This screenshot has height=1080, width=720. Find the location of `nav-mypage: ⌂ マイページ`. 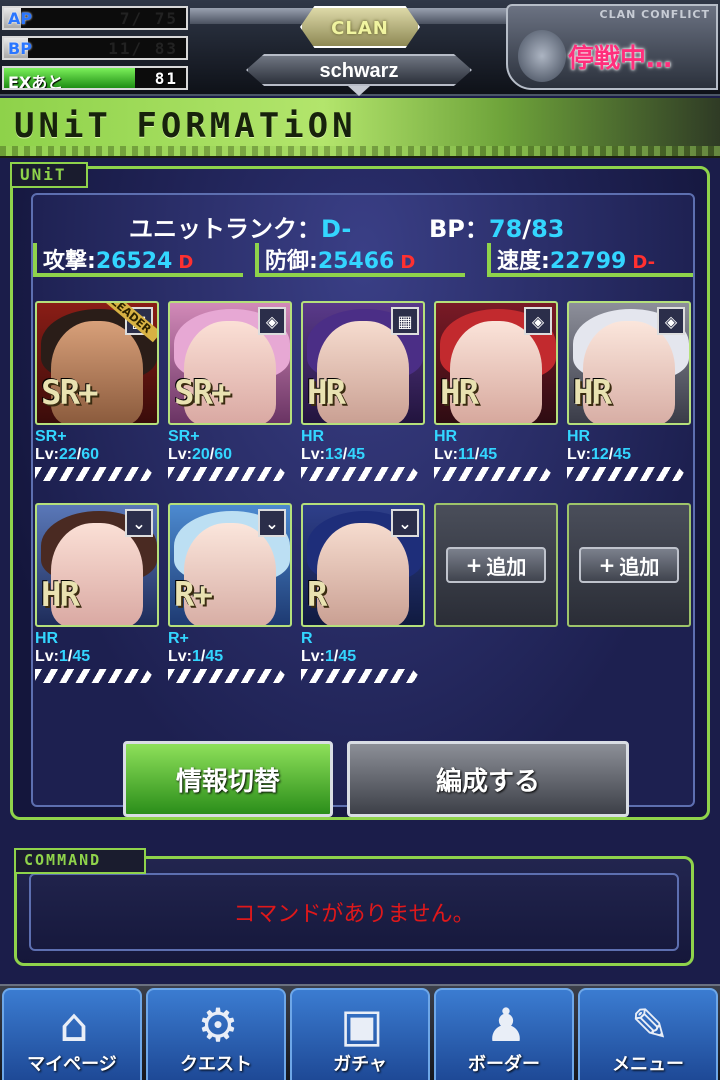

nav-mypage: ⌂ マイページ is located at coordinates (72, 1034).